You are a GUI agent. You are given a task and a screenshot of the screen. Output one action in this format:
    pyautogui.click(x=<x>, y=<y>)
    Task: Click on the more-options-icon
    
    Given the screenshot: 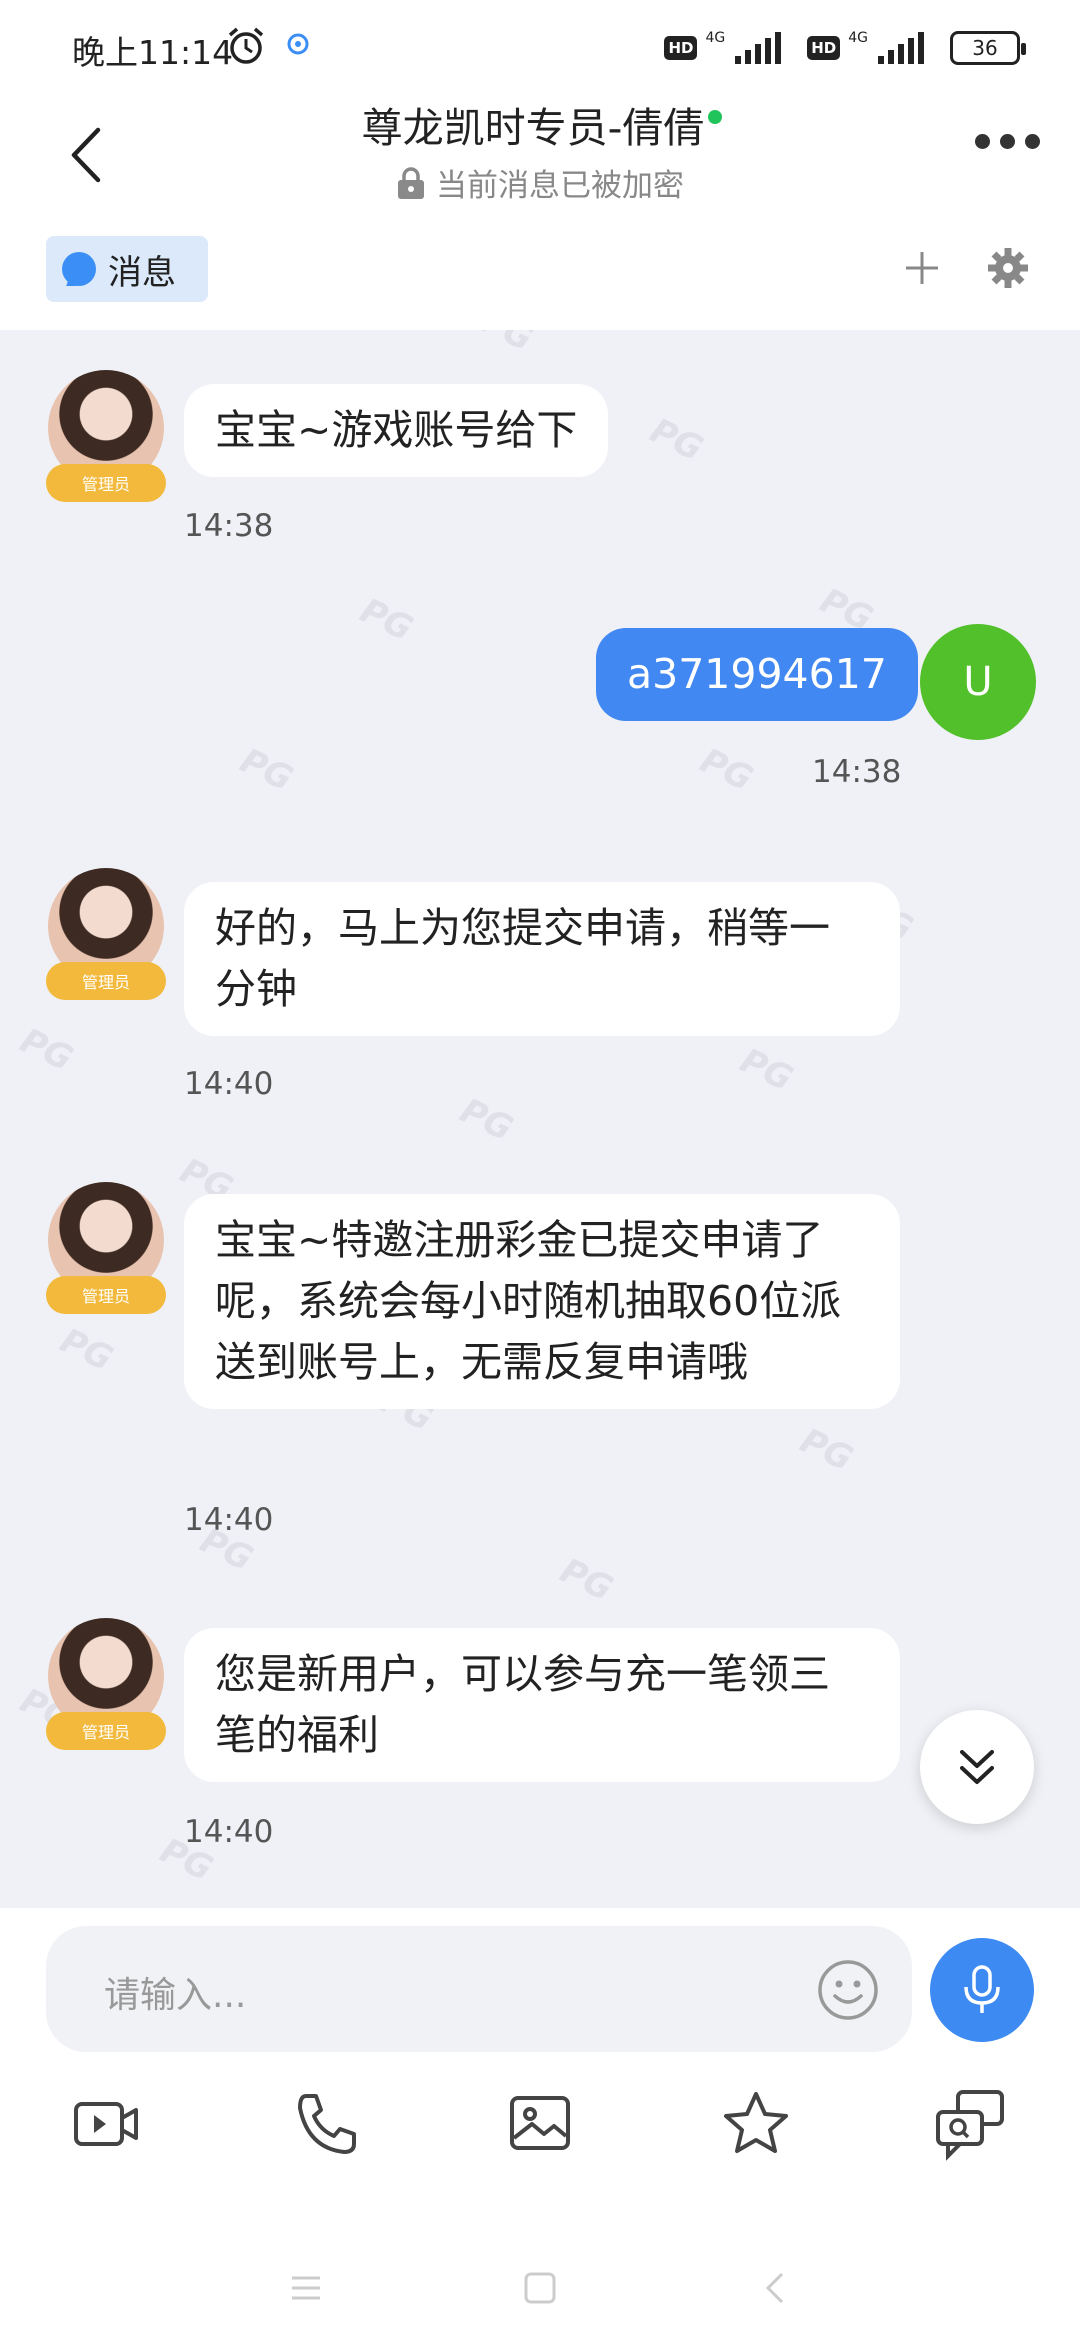 What is the action you would take?
    pyautogui.click(x=1007, y=141)
    